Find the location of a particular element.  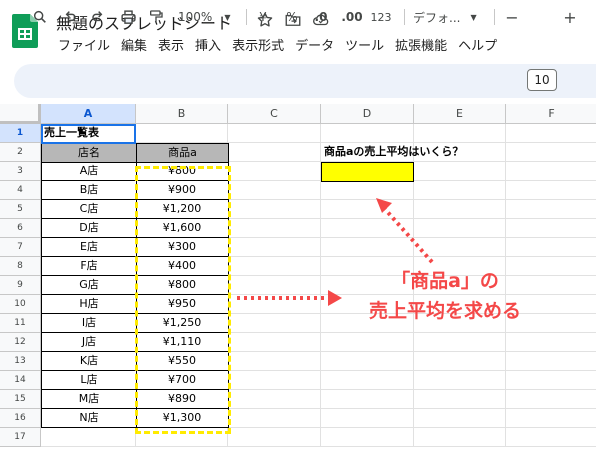

row-header-3: 3 is located at coordinates (20, 171).